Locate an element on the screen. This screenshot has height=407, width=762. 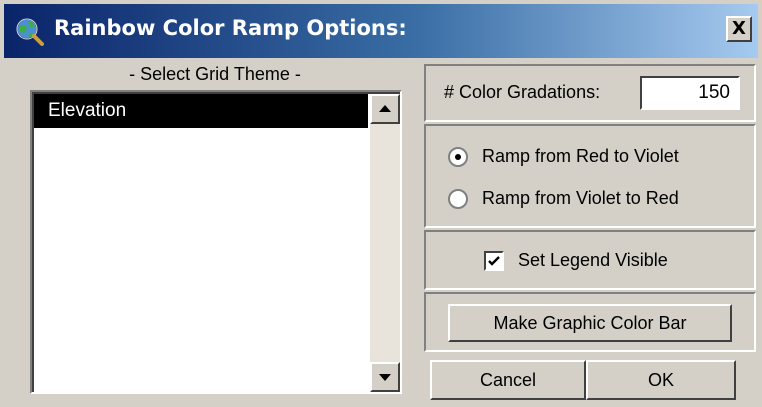
legend-group: Set Legend Visible is located at coordinates (590, 260).